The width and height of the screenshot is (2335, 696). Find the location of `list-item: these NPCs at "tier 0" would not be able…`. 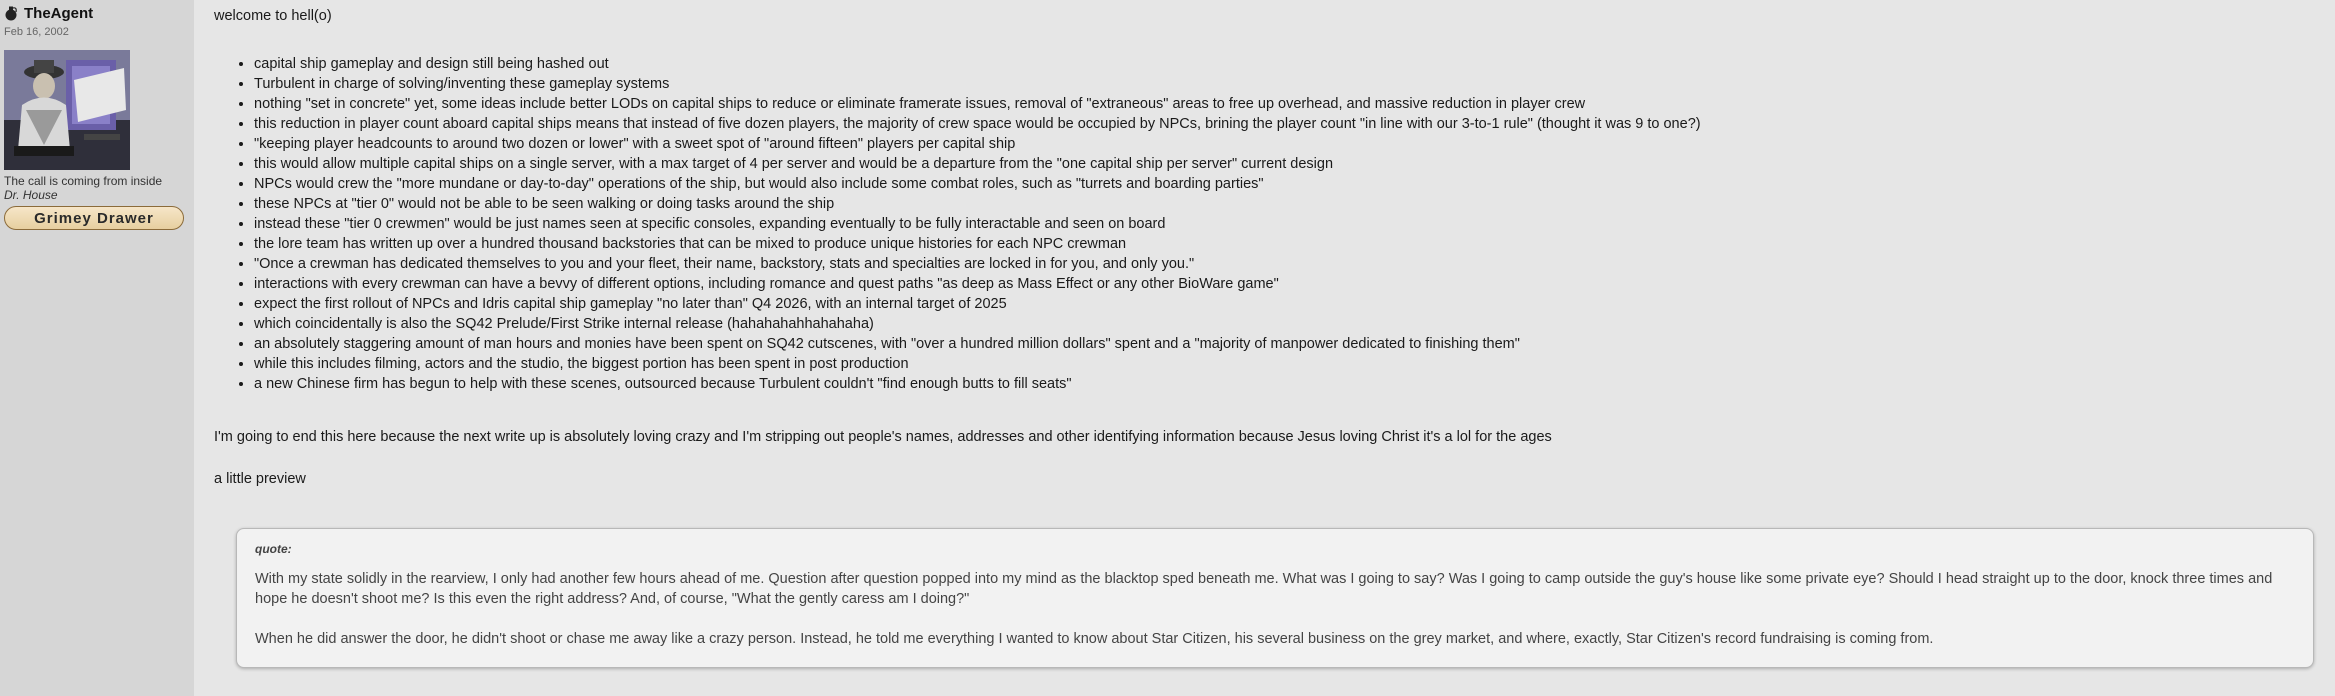

list-item: these NPCs at "tier 0" would not be able… is located at coordinates (1284, 204).